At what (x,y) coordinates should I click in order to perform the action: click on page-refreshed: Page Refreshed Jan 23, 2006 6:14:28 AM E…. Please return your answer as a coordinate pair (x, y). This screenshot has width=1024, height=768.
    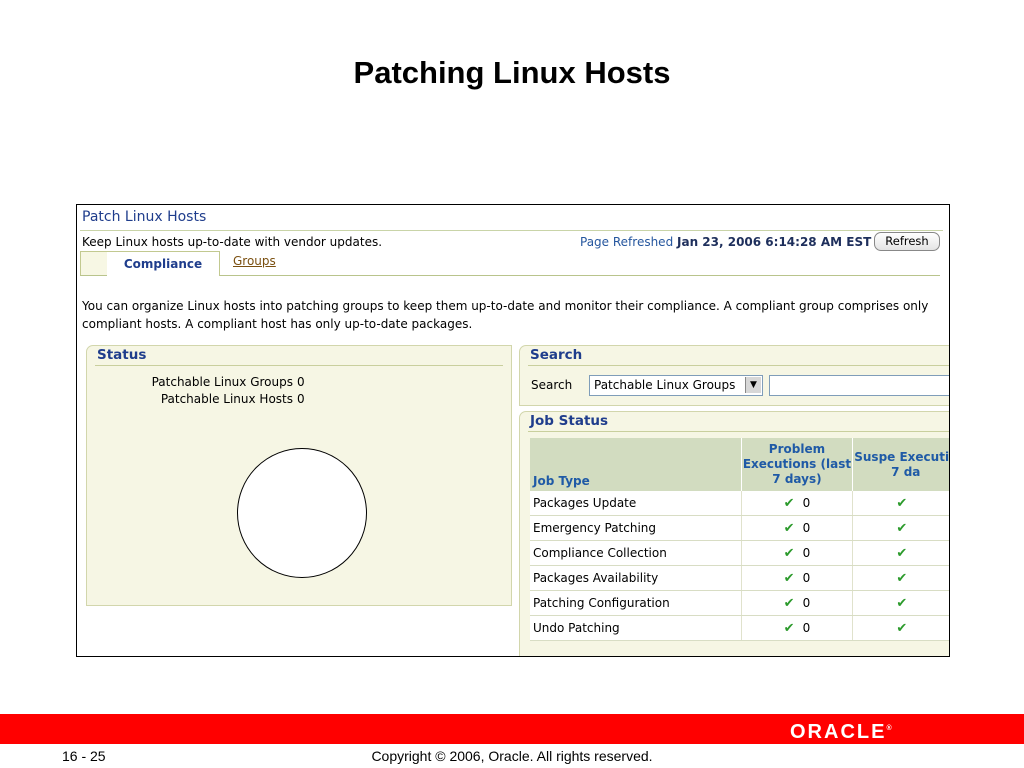
    Looking at the image, I should click on (725, 242).